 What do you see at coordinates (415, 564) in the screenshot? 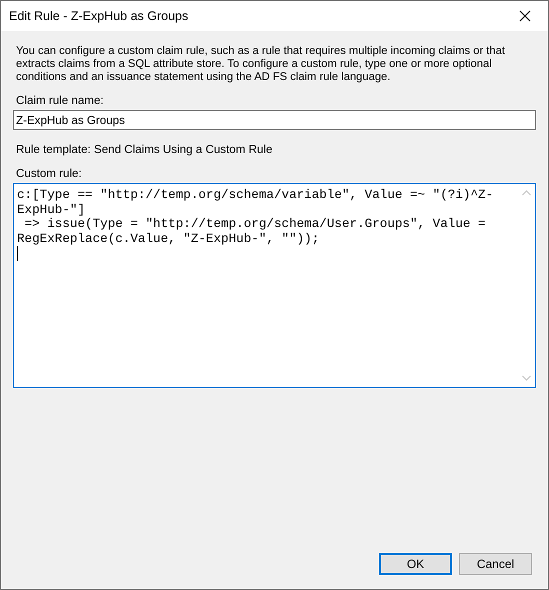
I see `dialog-button: OK` at bounding box center [415, 564].